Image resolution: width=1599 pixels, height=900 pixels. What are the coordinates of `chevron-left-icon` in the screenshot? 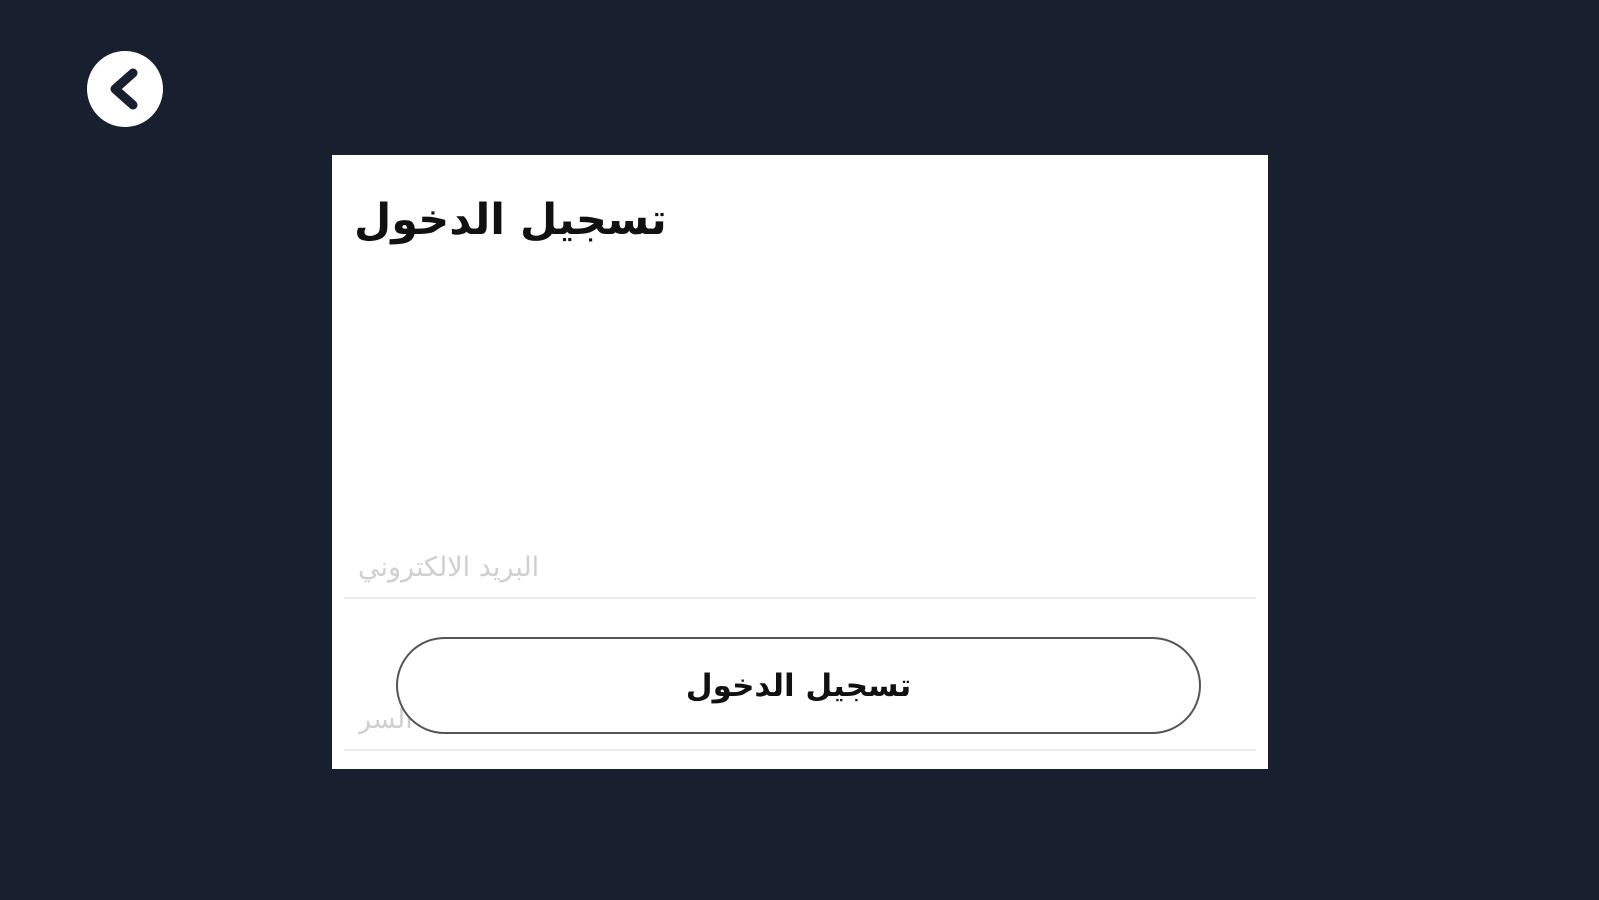 It's located at (124, 89).